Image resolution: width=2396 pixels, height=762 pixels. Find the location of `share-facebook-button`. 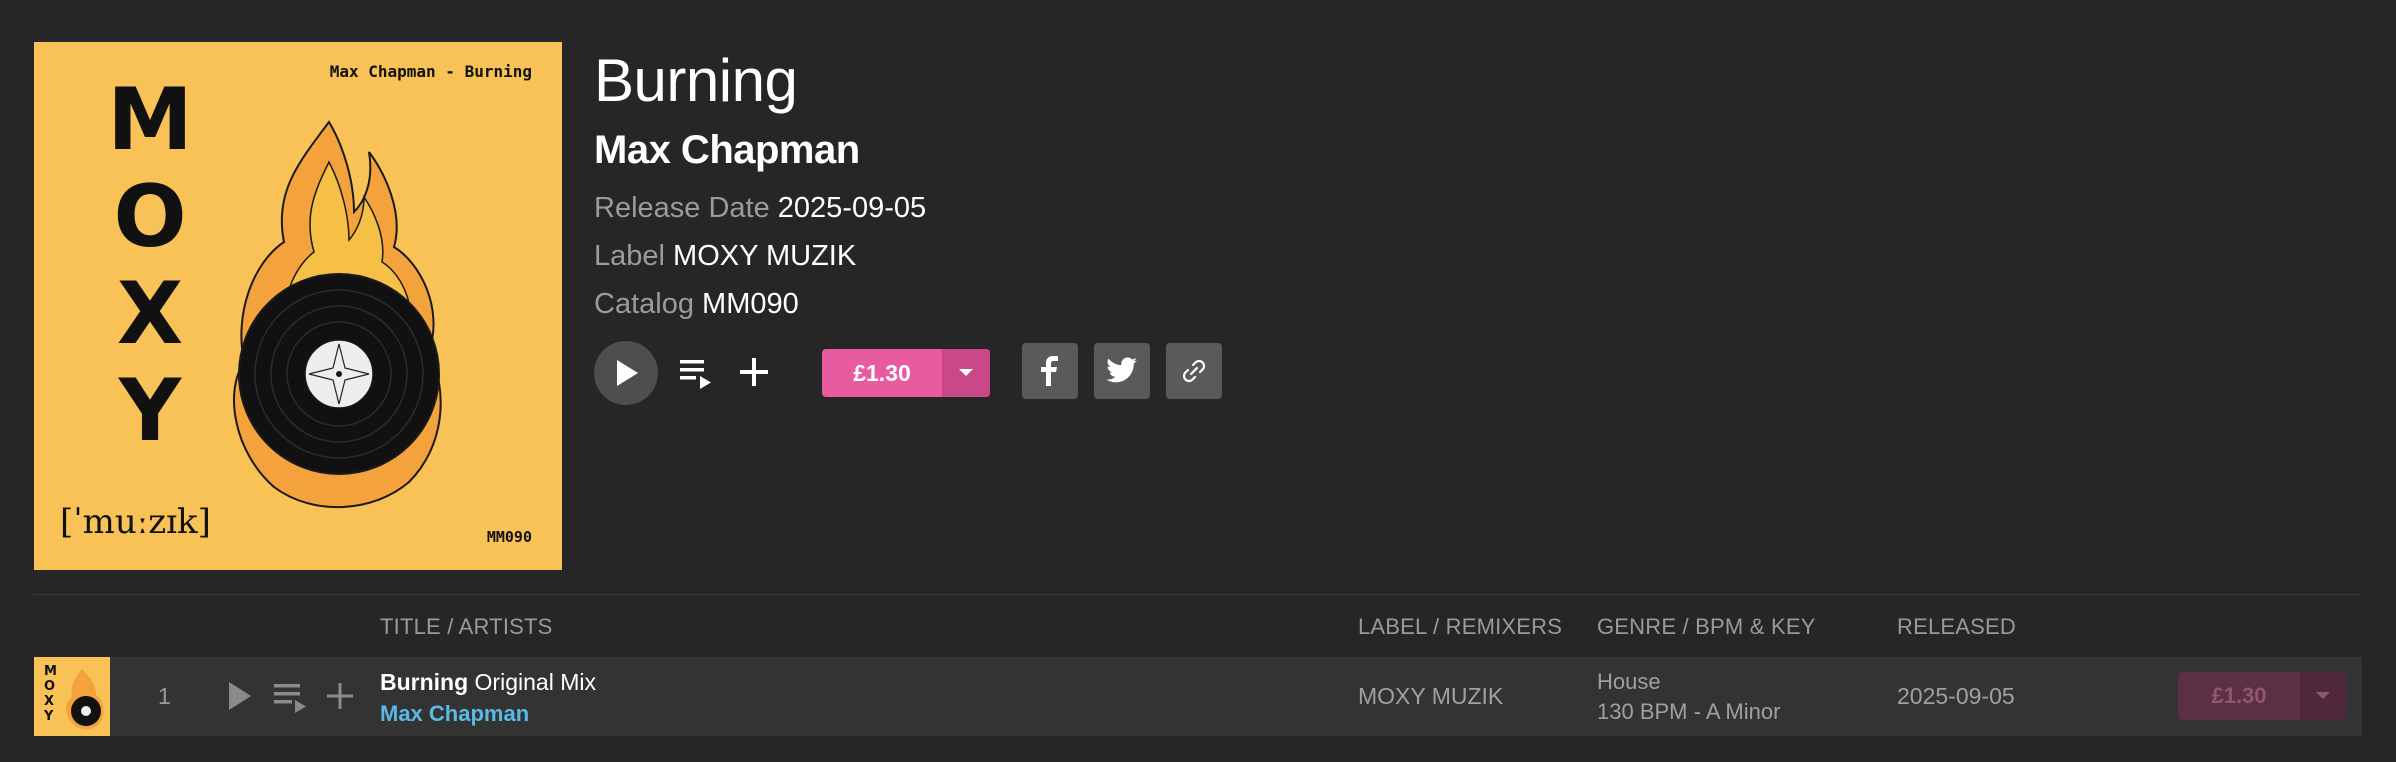

share-facebook-button is located at coordinates (1050, 371).